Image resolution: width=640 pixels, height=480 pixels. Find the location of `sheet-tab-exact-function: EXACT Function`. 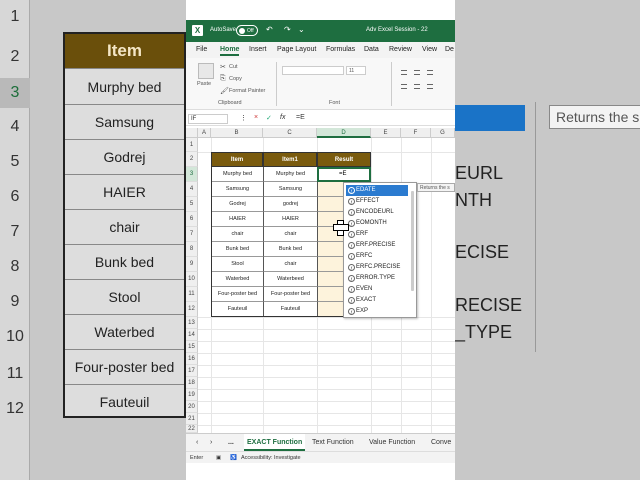

sheet-tab-exact-function: EXACT Function is located at coordinates (275, 442).